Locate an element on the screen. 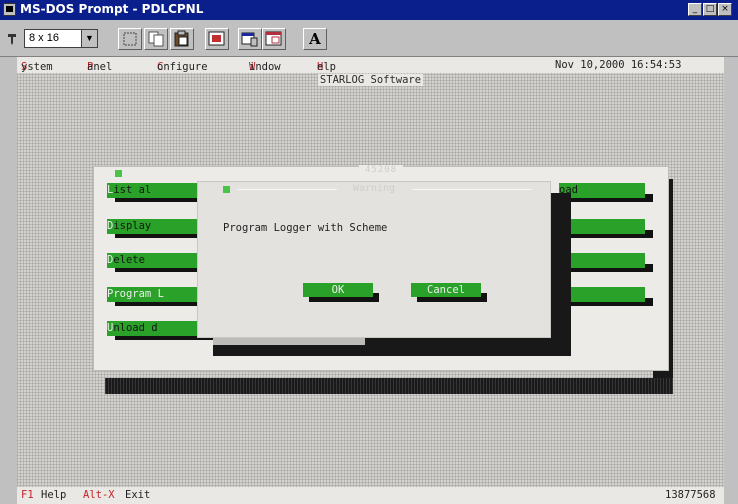 Image resolution: width=738 pixels, height=504 pixels. unload-button: Unload d is located at coordinates (157, 328).